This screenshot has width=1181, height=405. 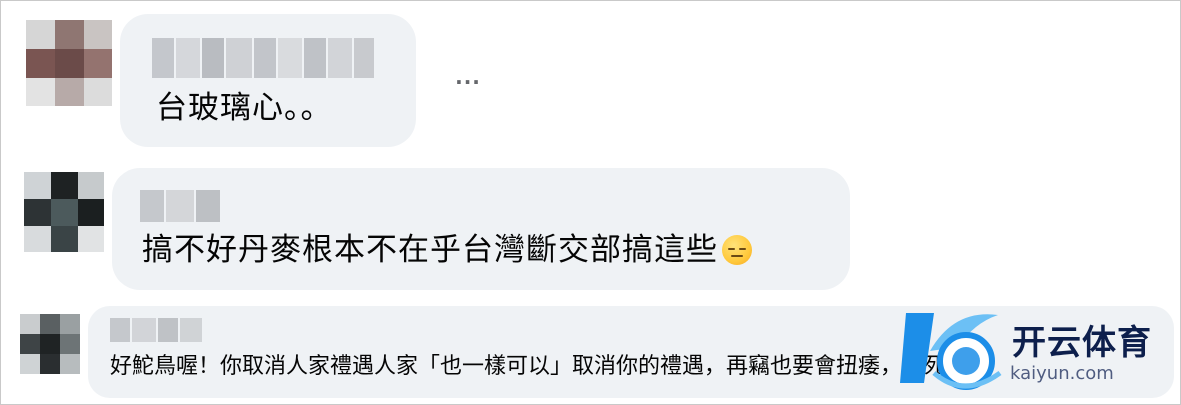 I want to click on watermark: 开云体育 kaiyun.com, so click(x=1035, y=351).